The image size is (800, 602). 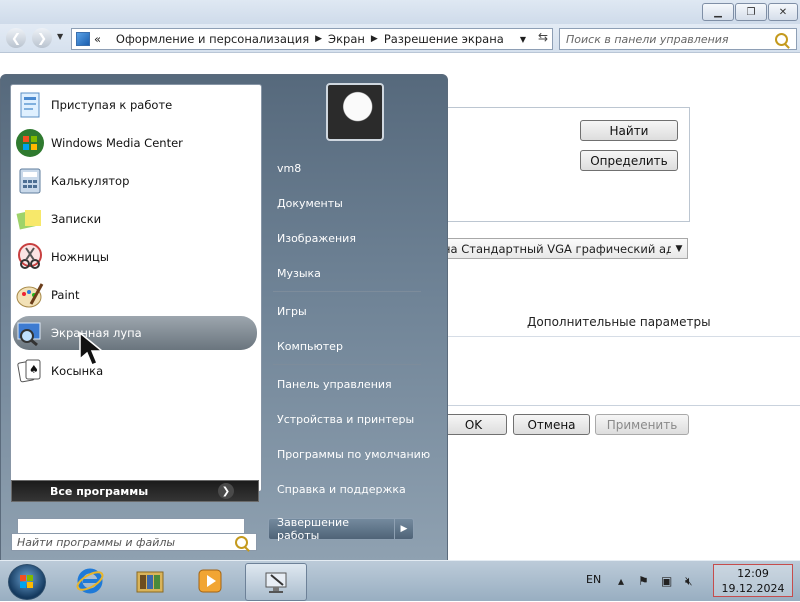 I want to click on network-icon: ▣, so click(x=666, y=581).